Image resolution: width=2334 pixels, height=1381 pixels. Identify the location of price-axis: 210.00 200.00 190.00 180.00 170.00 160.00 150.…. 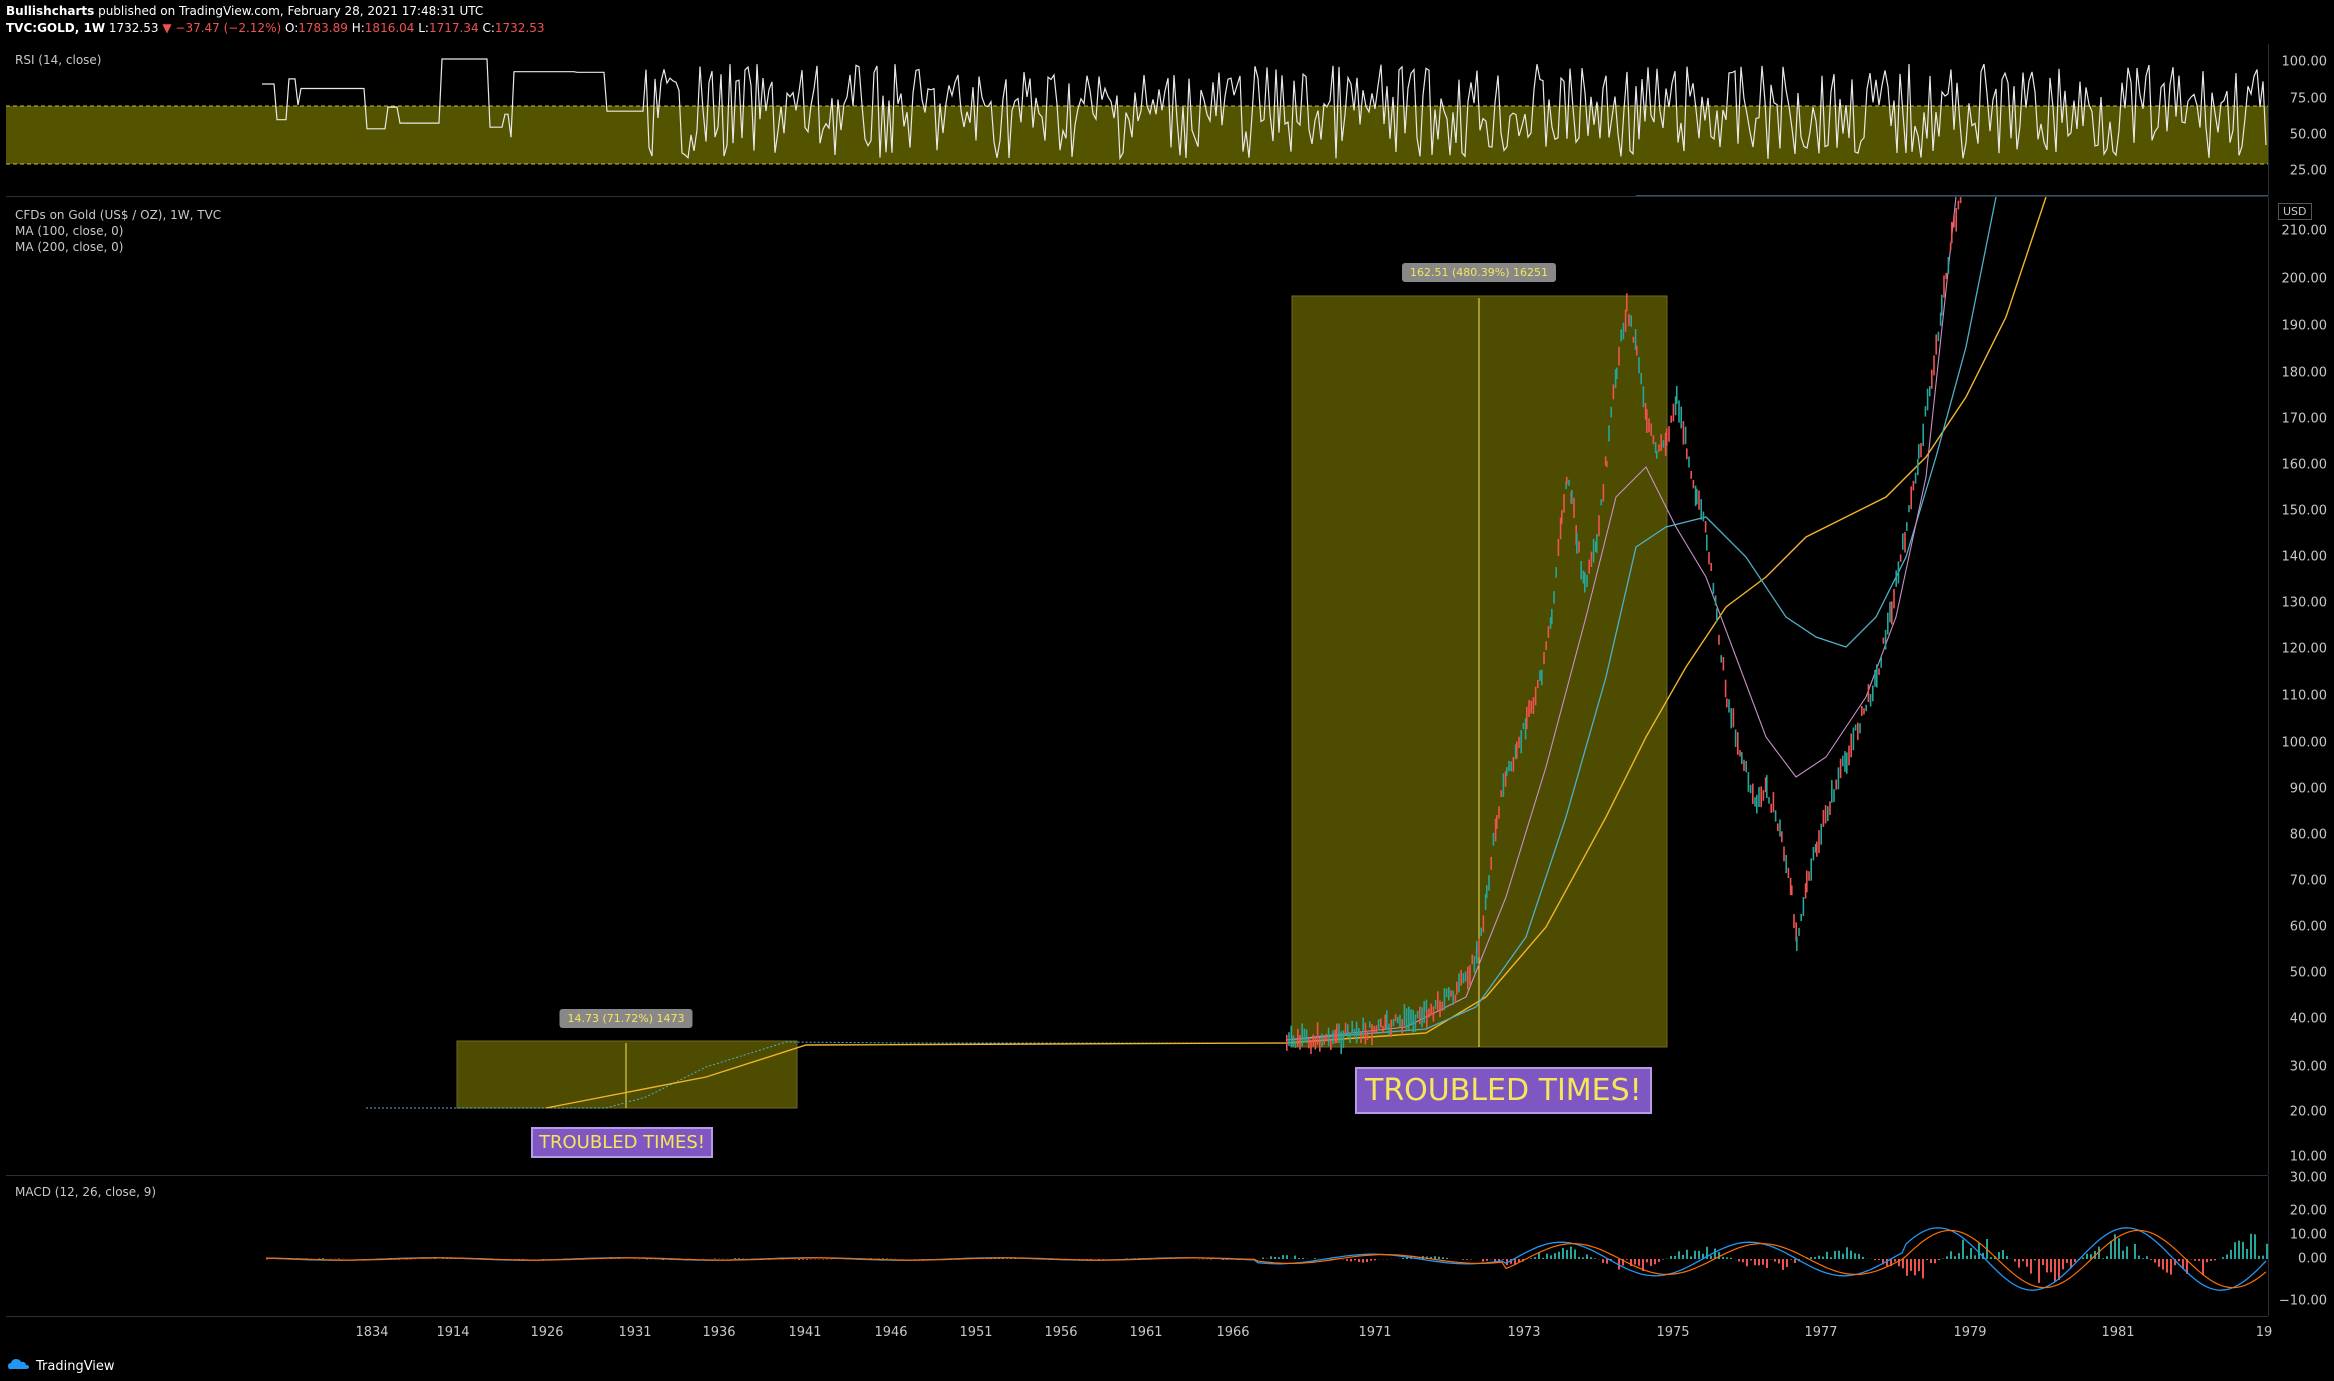
(2301, 686).